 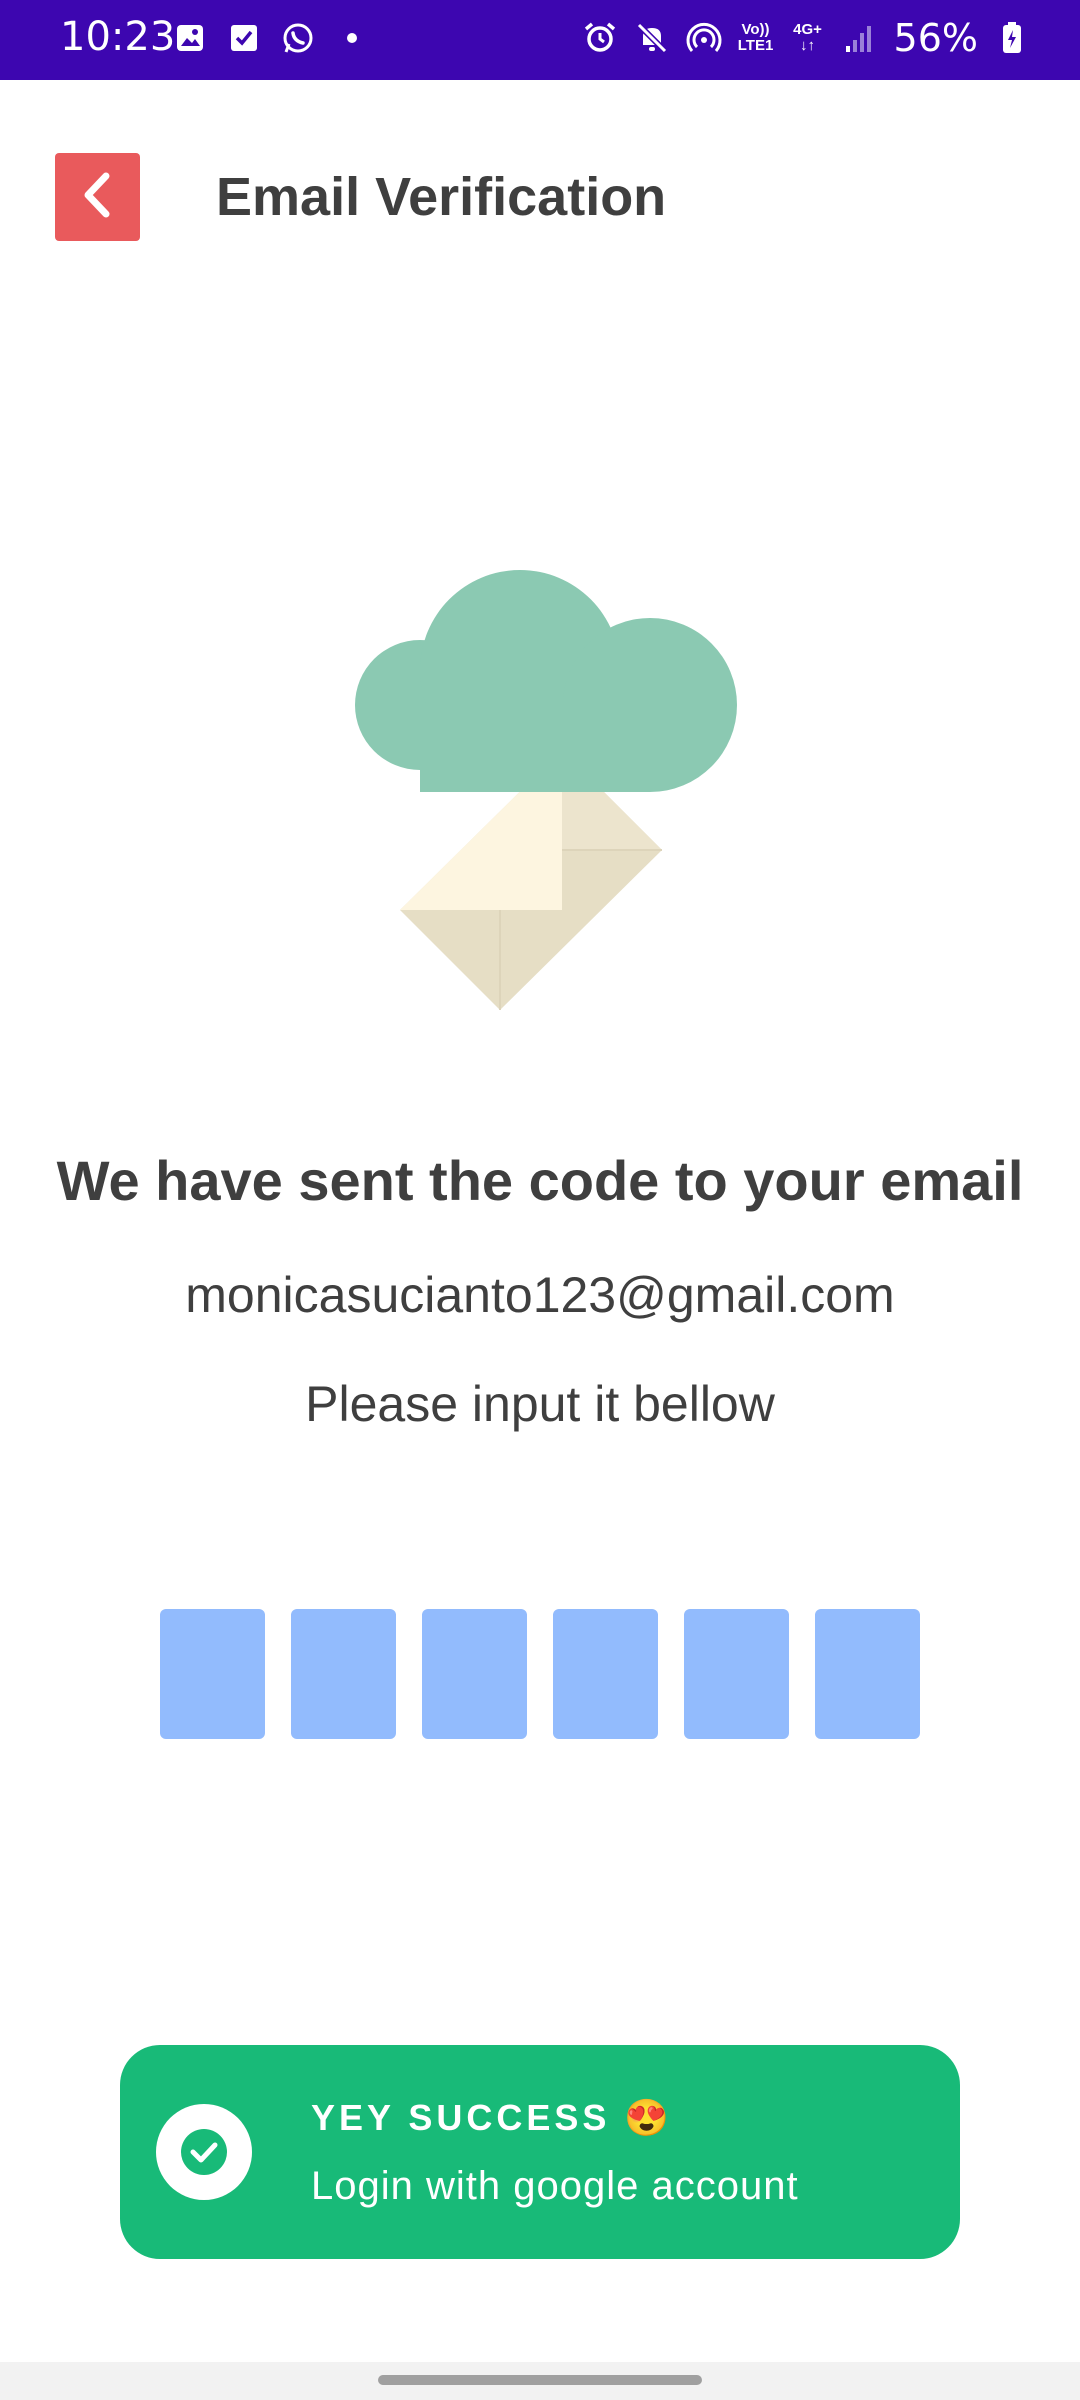 What do you see at coordinates (118, 37) in the screenshot?
I see `status-time: 10:23` at bounding box center [118, 37].